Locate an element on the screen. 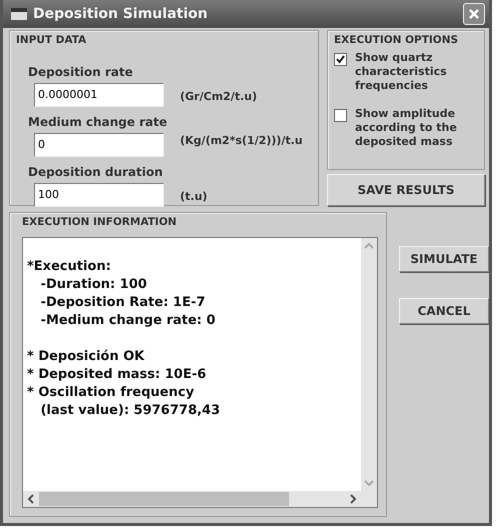 The image size is (498, 528). close-icon is located at coordinates (474, 14).